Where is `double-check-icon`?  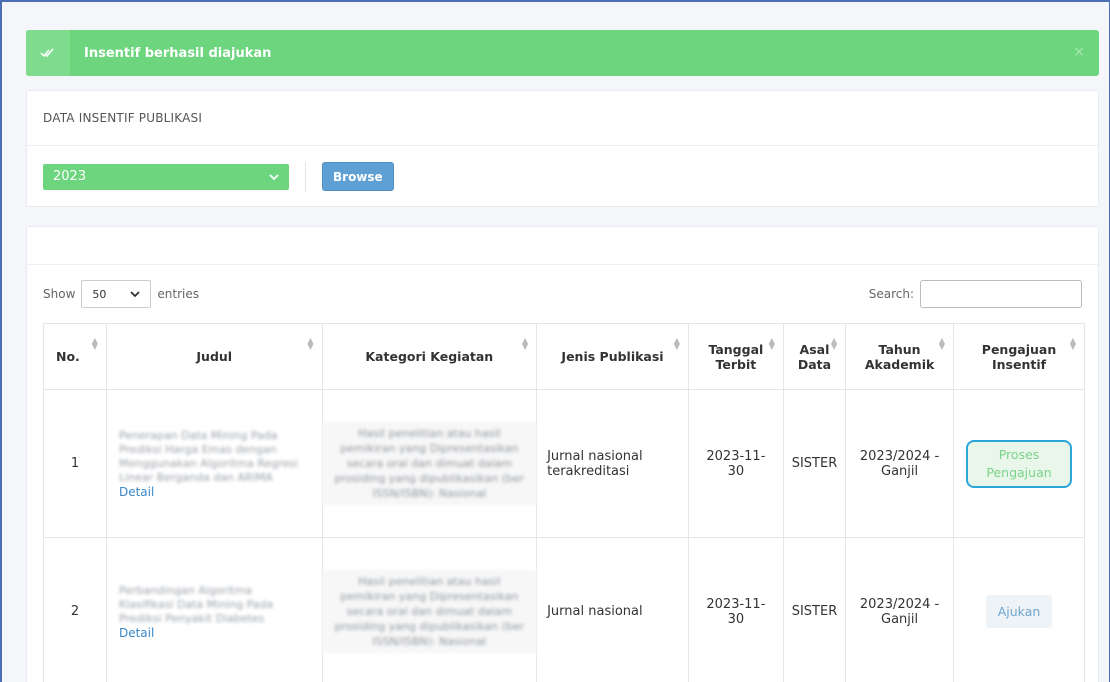
double-check-icon is located at coordinates (48, 53).